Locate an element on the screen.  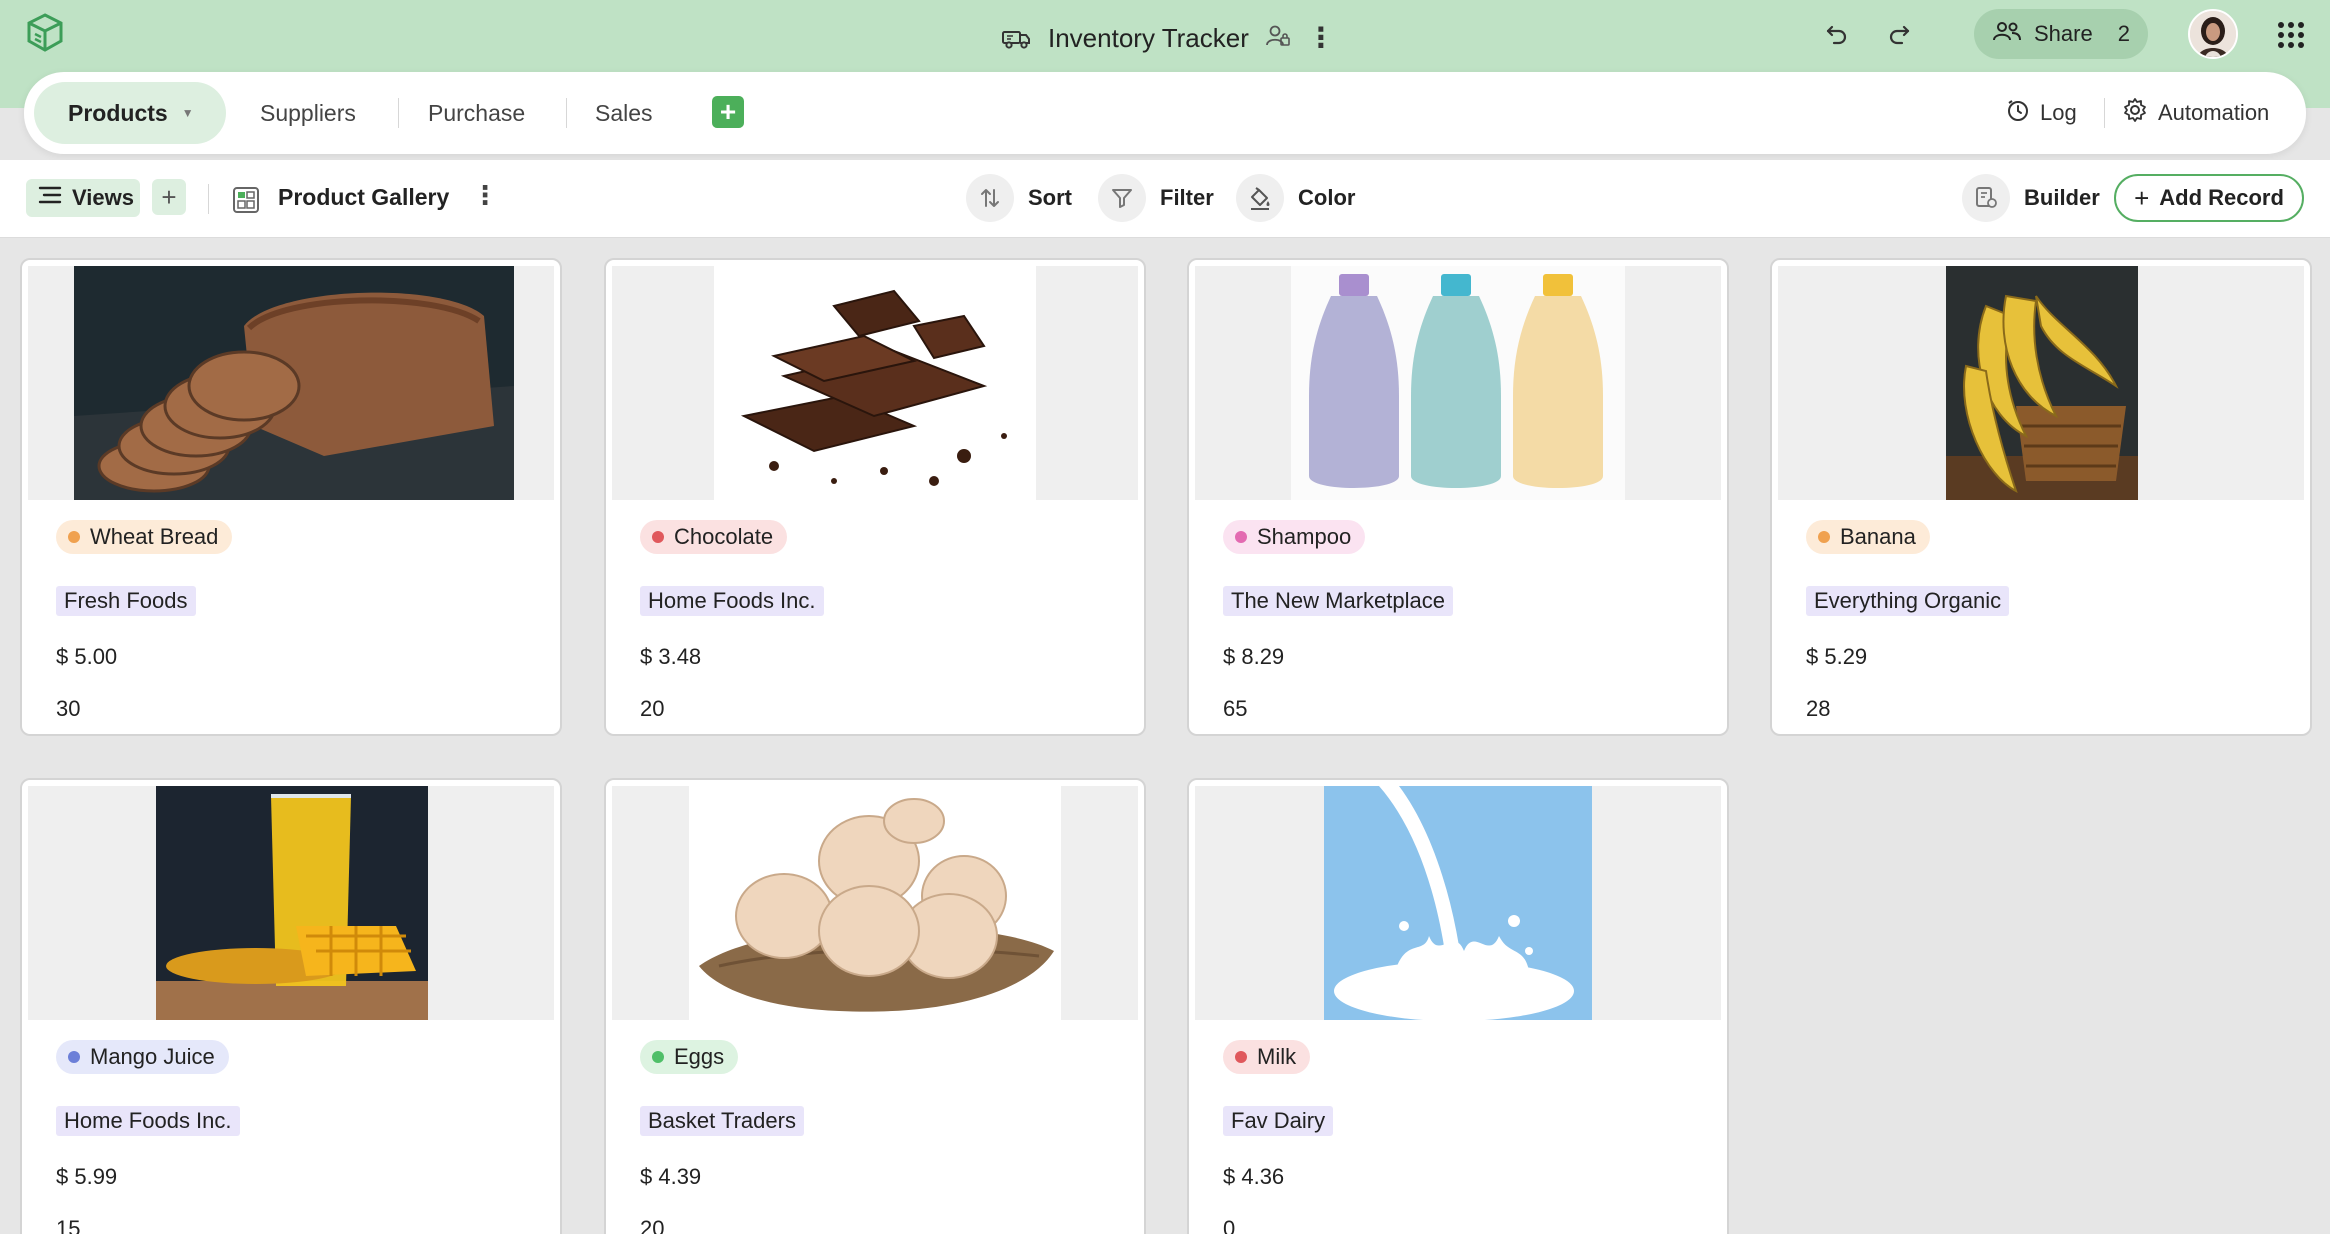
product-name: Banana is located at coordinates (1878, 536).